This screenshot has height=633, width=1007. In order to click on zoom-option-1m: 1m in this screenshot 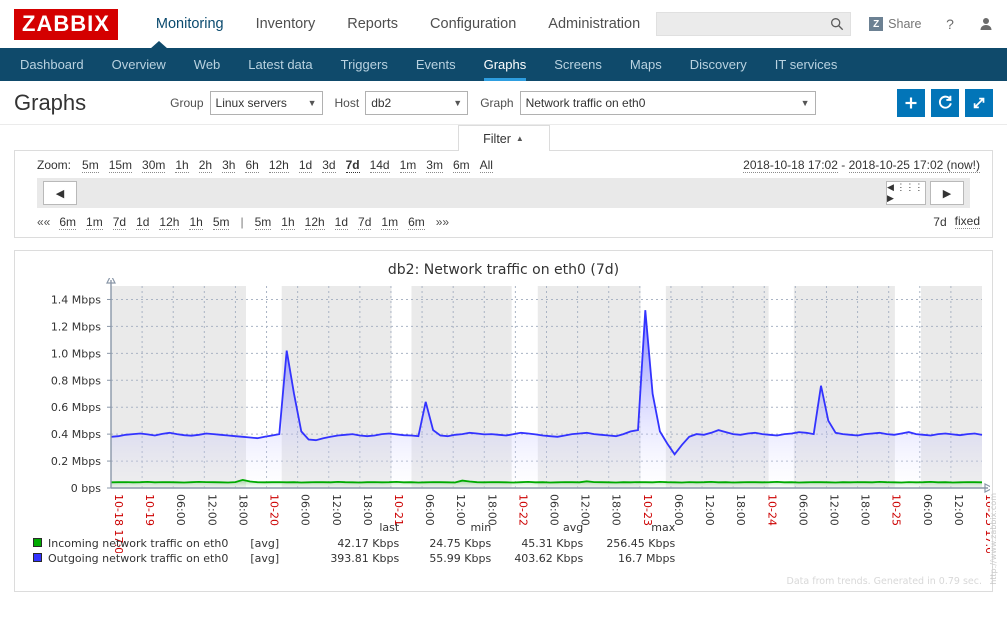, I will do `click(408, 165)`.